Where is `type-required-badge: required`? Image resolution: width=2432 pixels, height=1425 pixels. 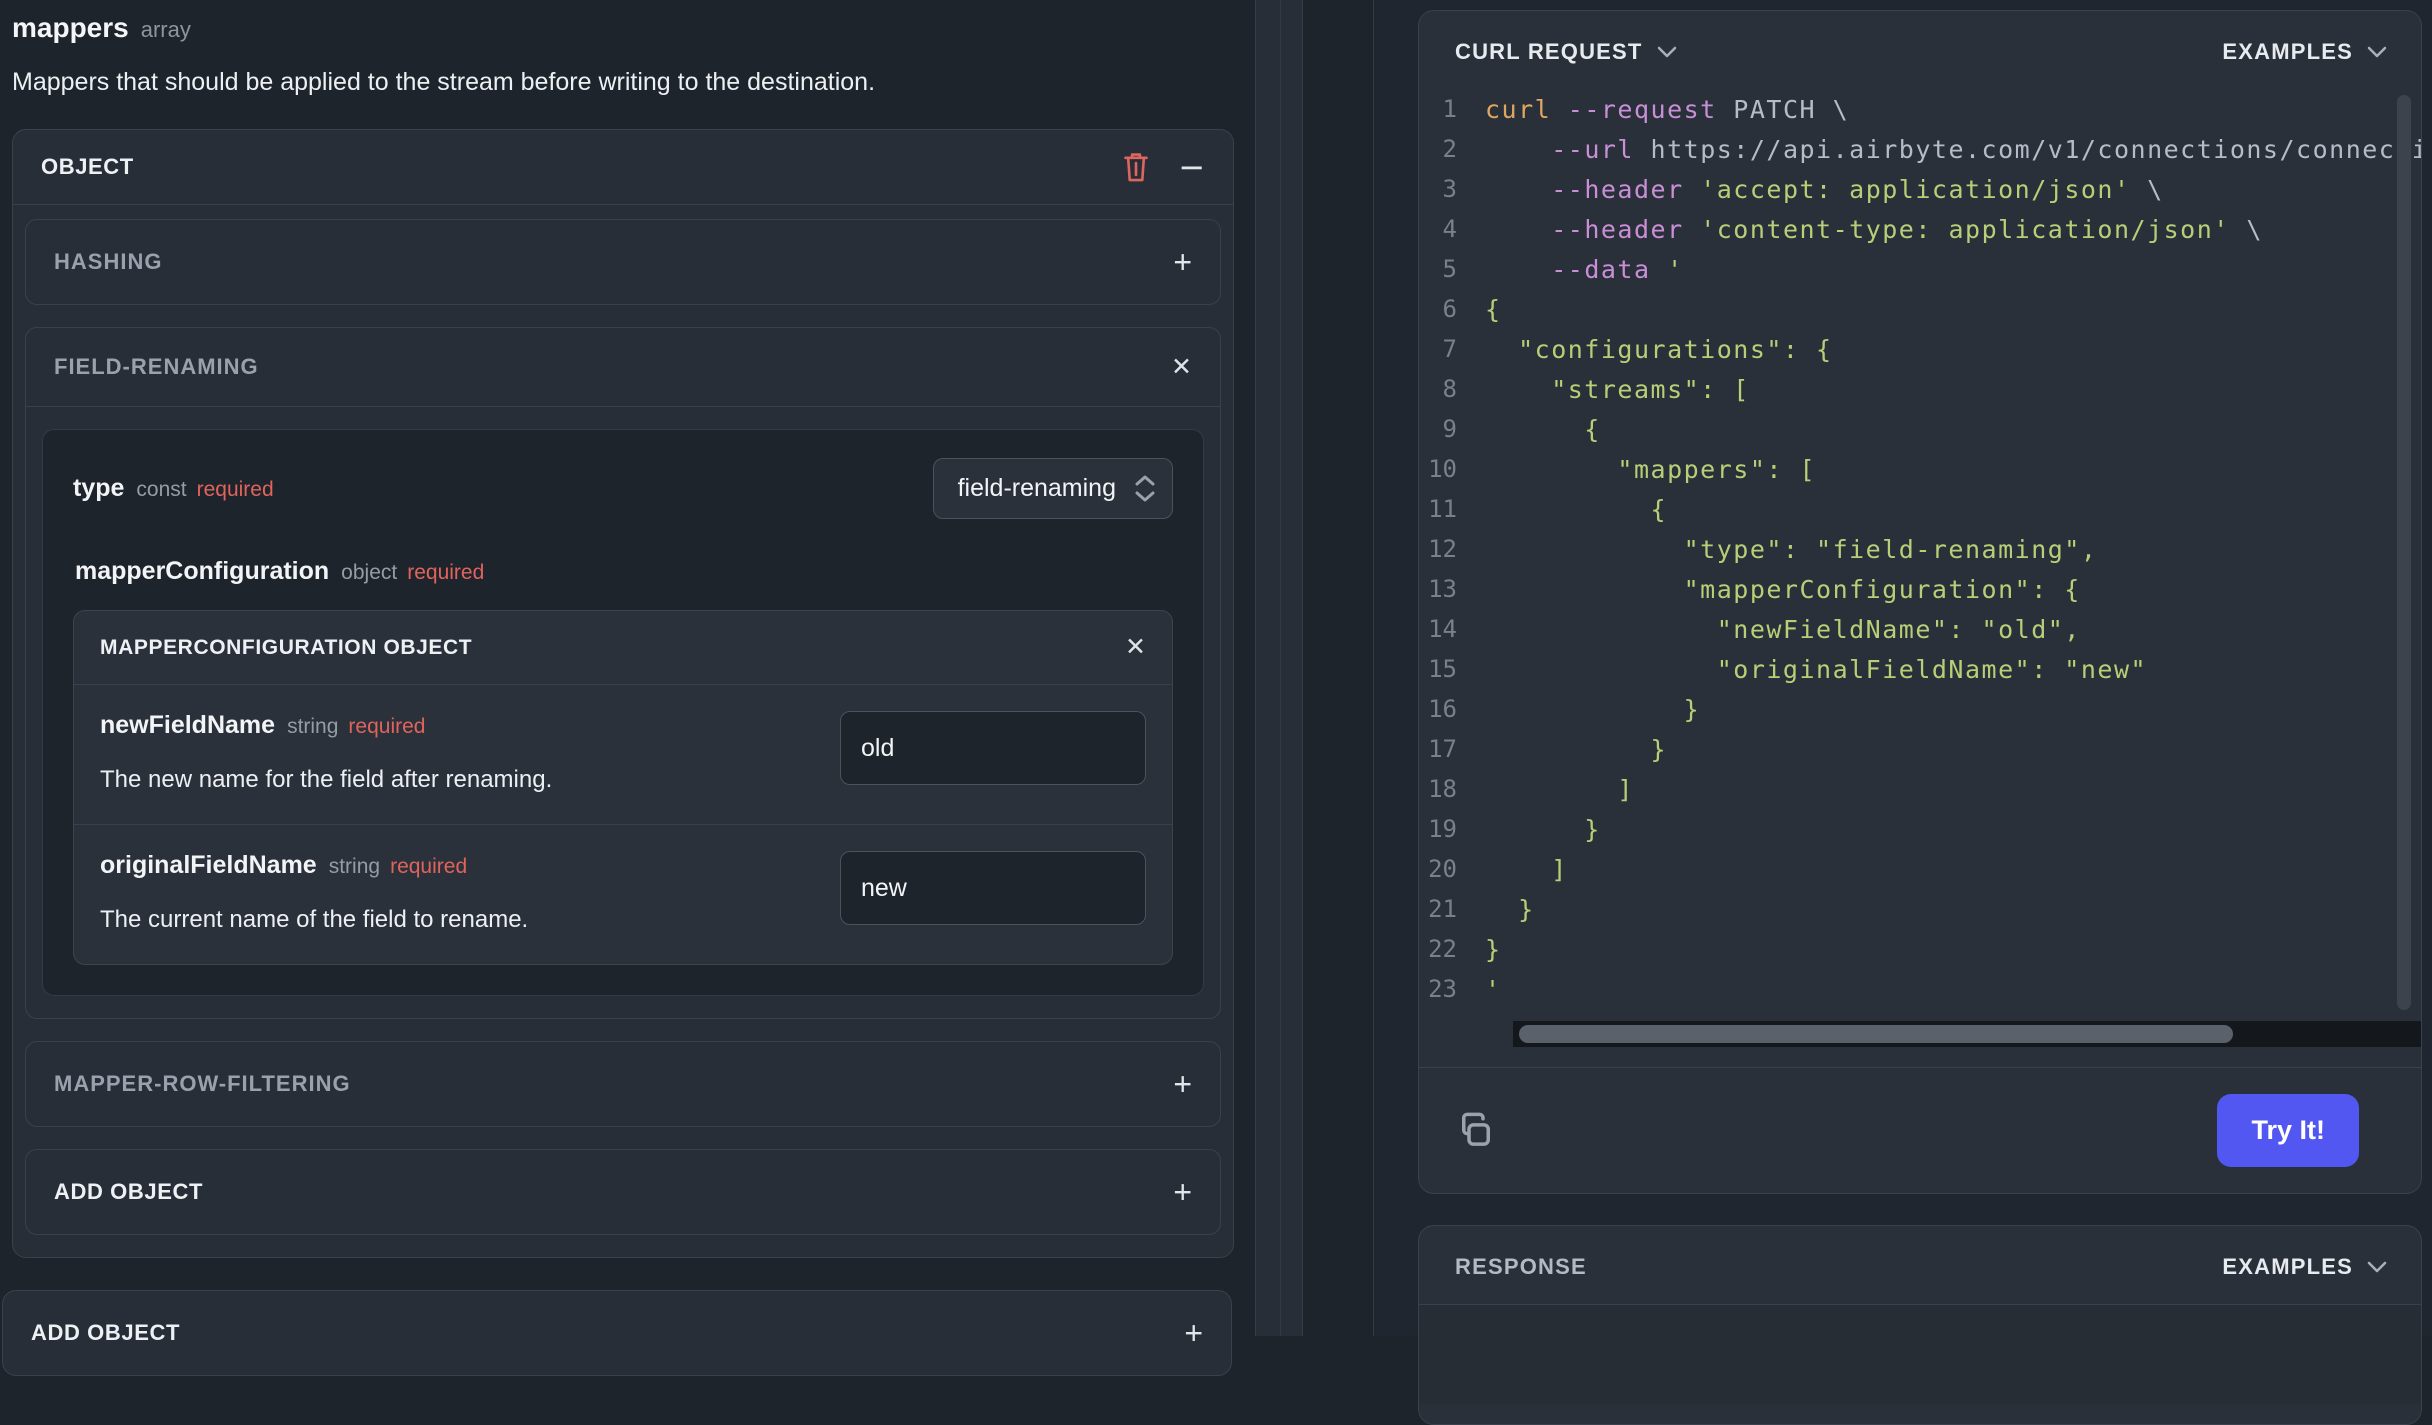
type-required-badge: required is located at coordinates (235, 489).